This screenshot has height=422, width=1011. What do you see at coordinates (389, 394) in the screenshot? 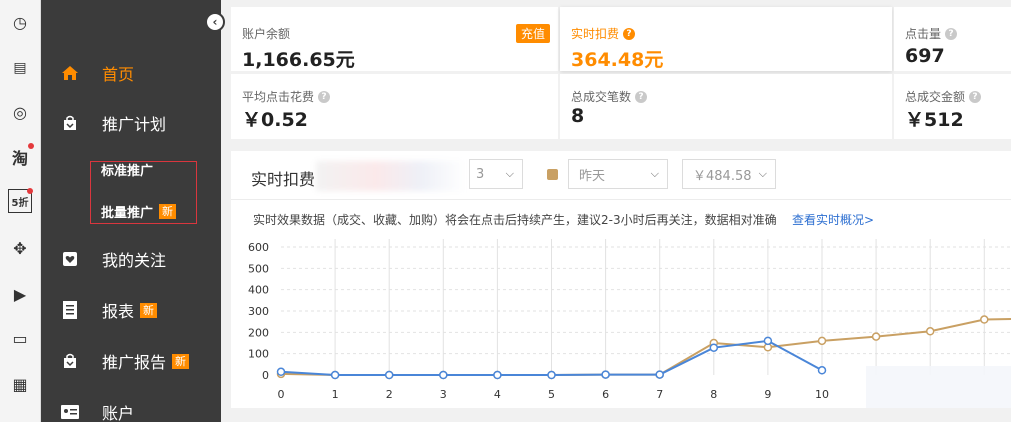
I see `x-tick-label: 2` at bounding box center [389, 394].